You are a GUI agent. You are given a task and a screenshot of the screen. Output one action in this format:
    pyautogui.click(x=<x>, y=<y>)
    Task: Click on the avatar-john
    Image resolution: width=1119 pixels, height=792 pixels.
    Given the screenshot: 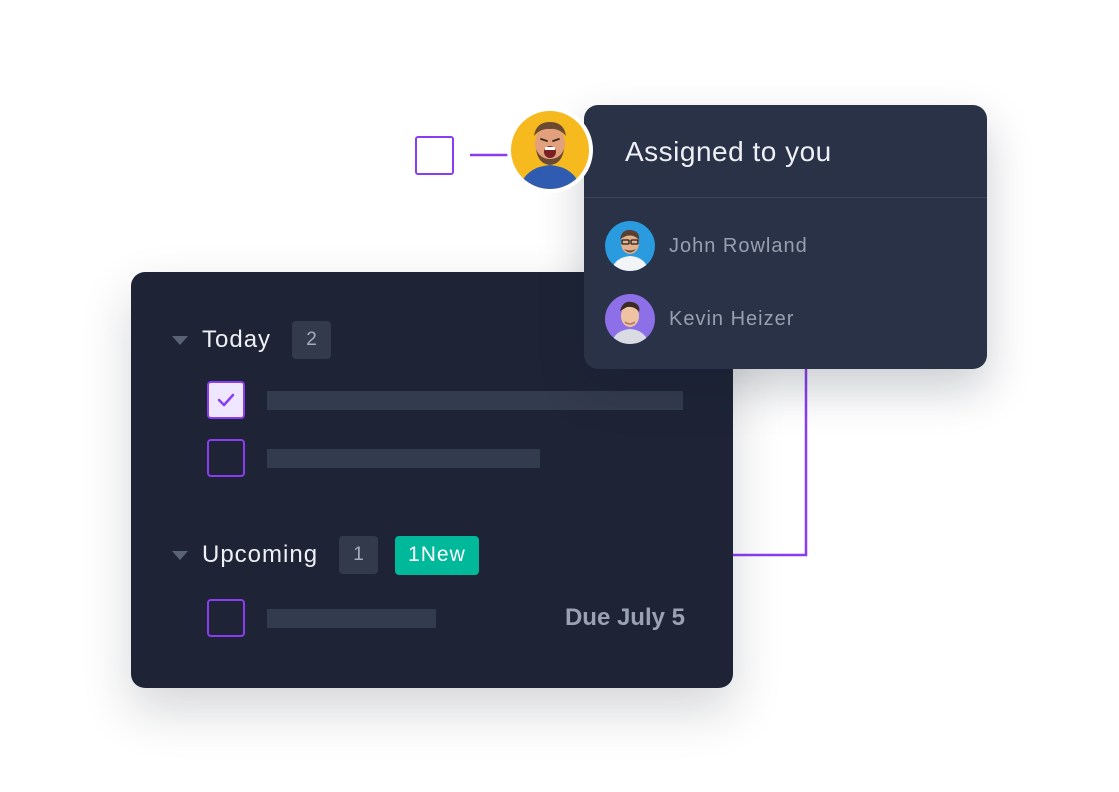 What is the action you would take?
    pyautogui.click(x=630, y=246)
    